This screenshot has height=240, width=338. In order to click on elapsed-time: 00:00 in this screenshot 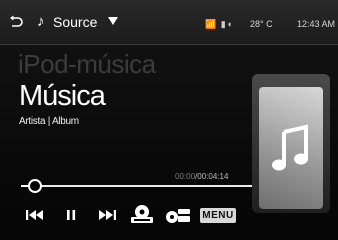, I will do `click(185, 176)`.